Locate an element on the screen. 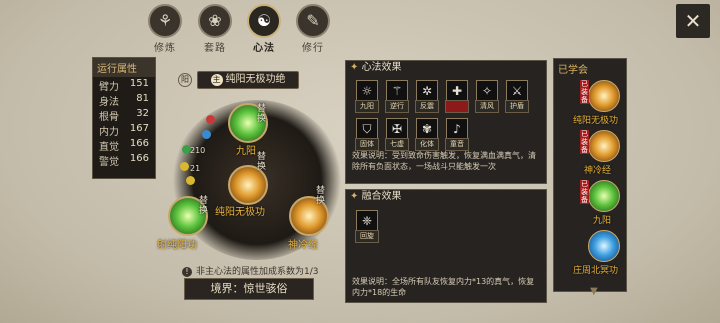  effect-icon: ✾ is located at coordinates (427, 129).